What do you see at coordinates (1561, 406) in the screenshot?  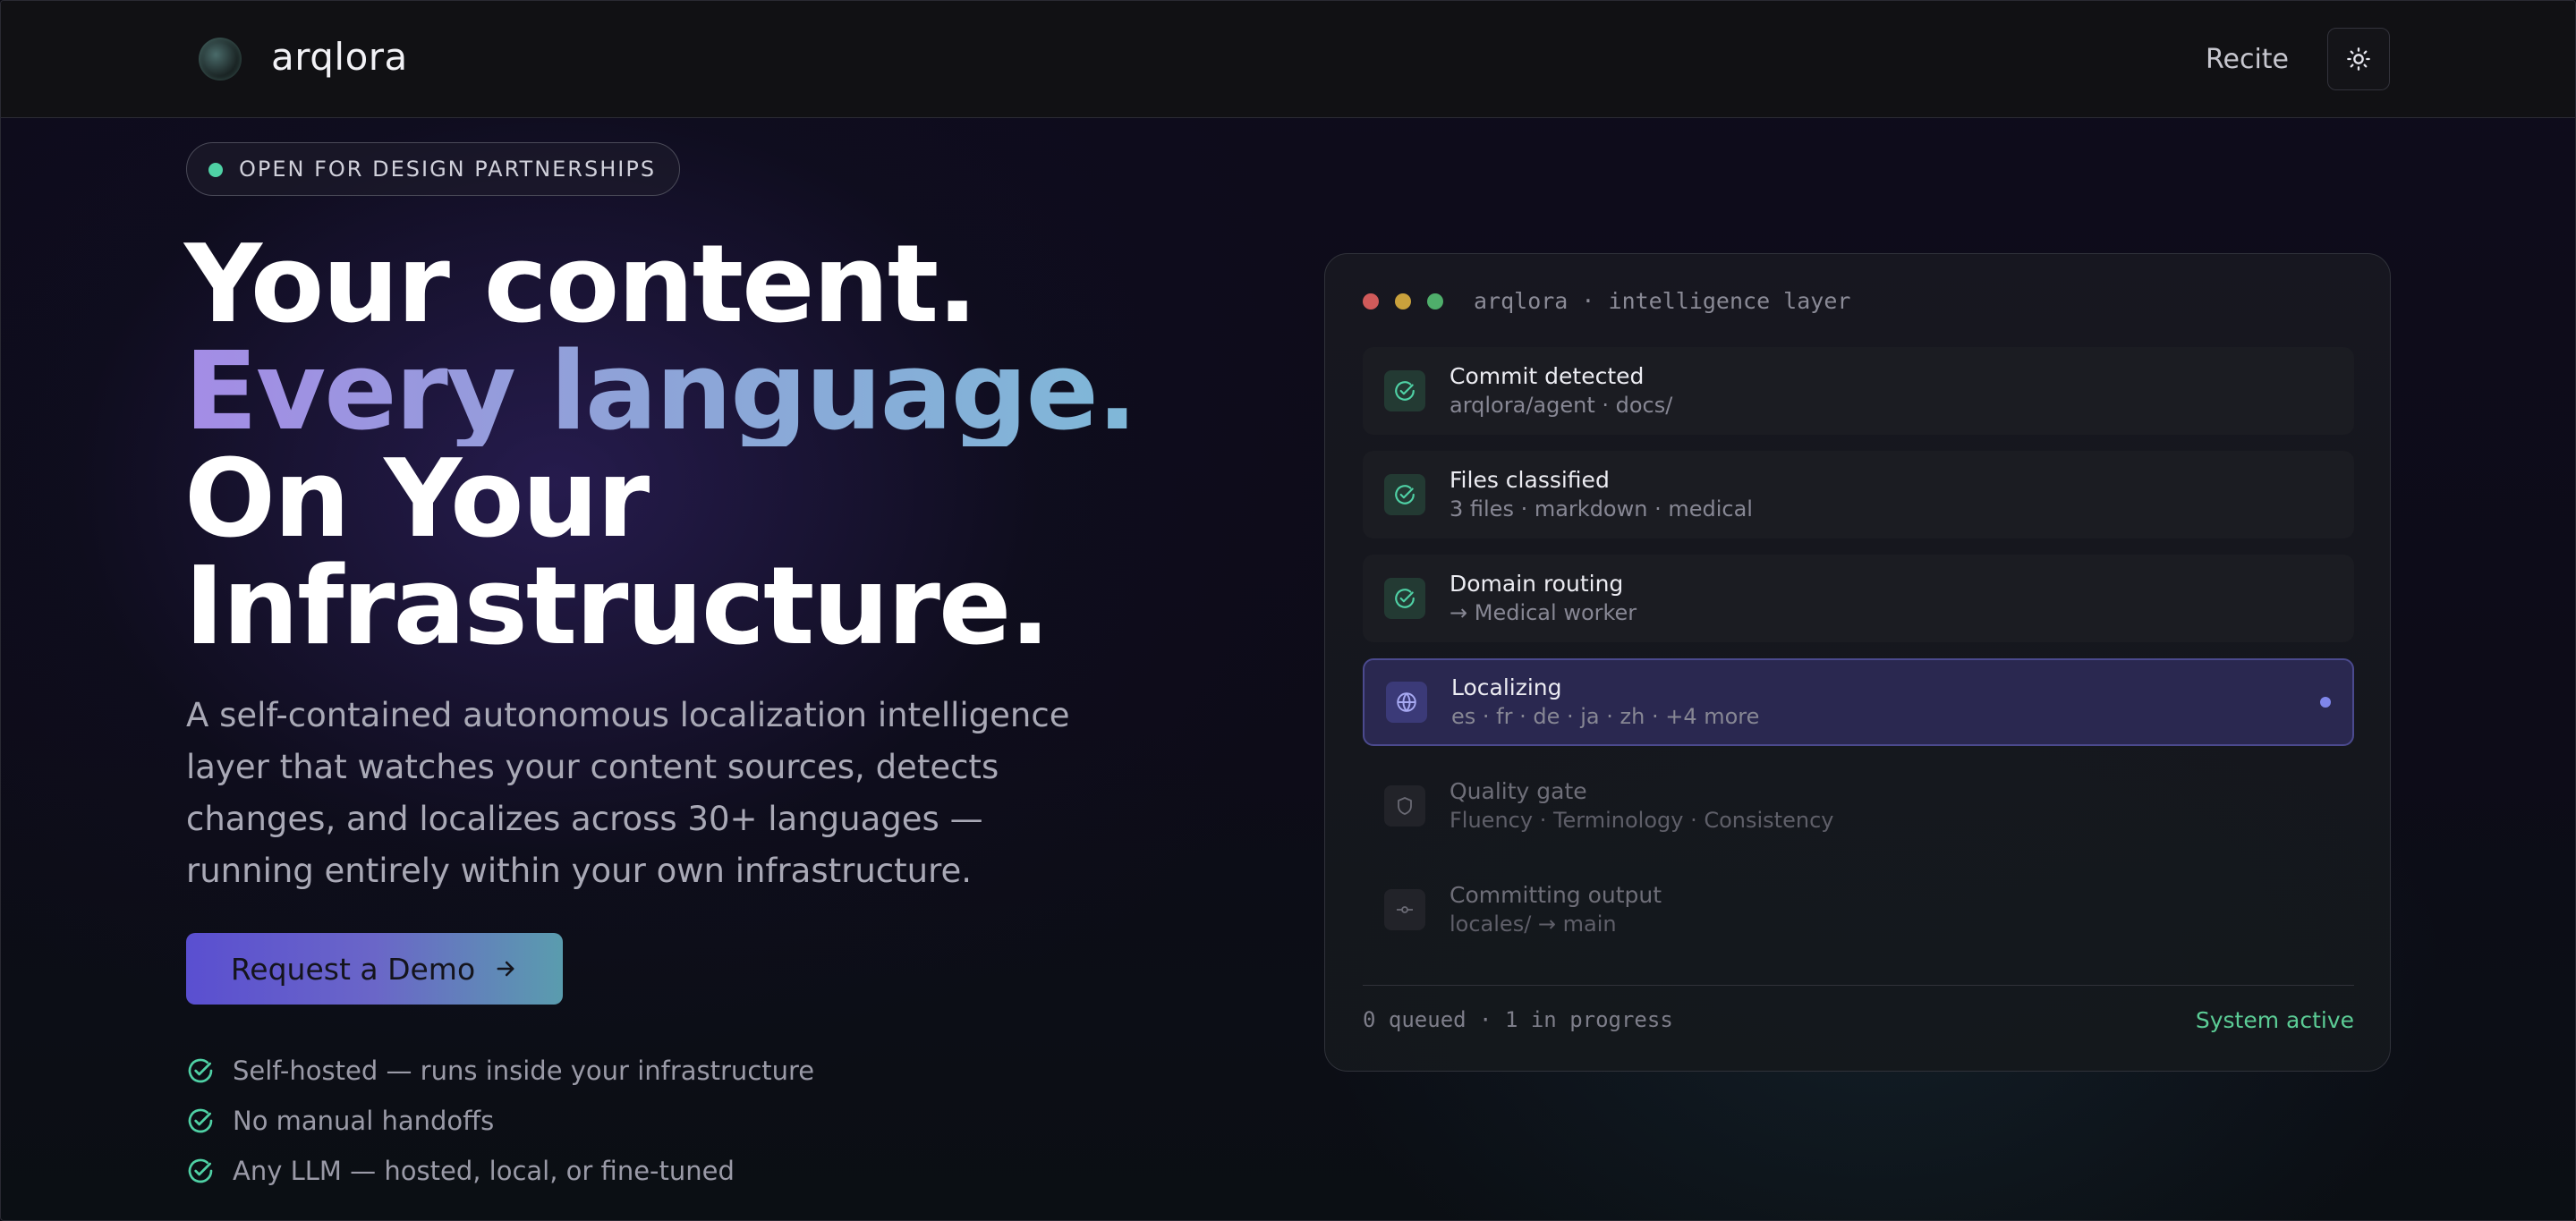 I see `step-detail: arqlora/agent · docs/` at bounding box center [1561, 406].